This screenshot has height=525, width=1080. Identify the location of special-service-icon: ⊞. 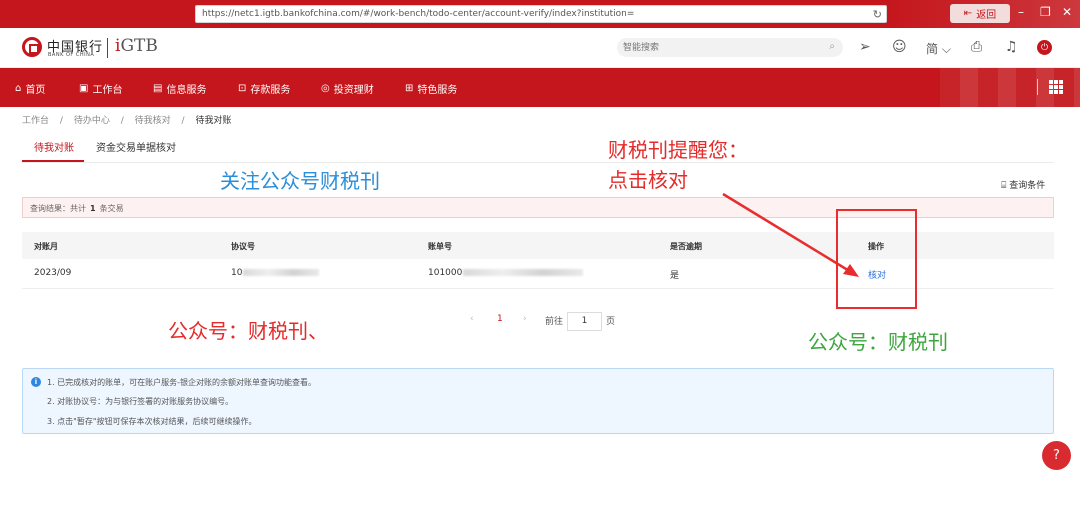
(409, 88).